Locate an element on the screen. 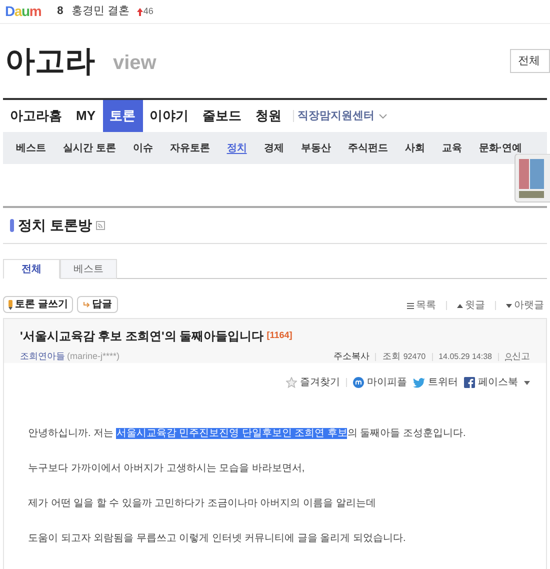  caret-icon is located at coordinates (527, 382).